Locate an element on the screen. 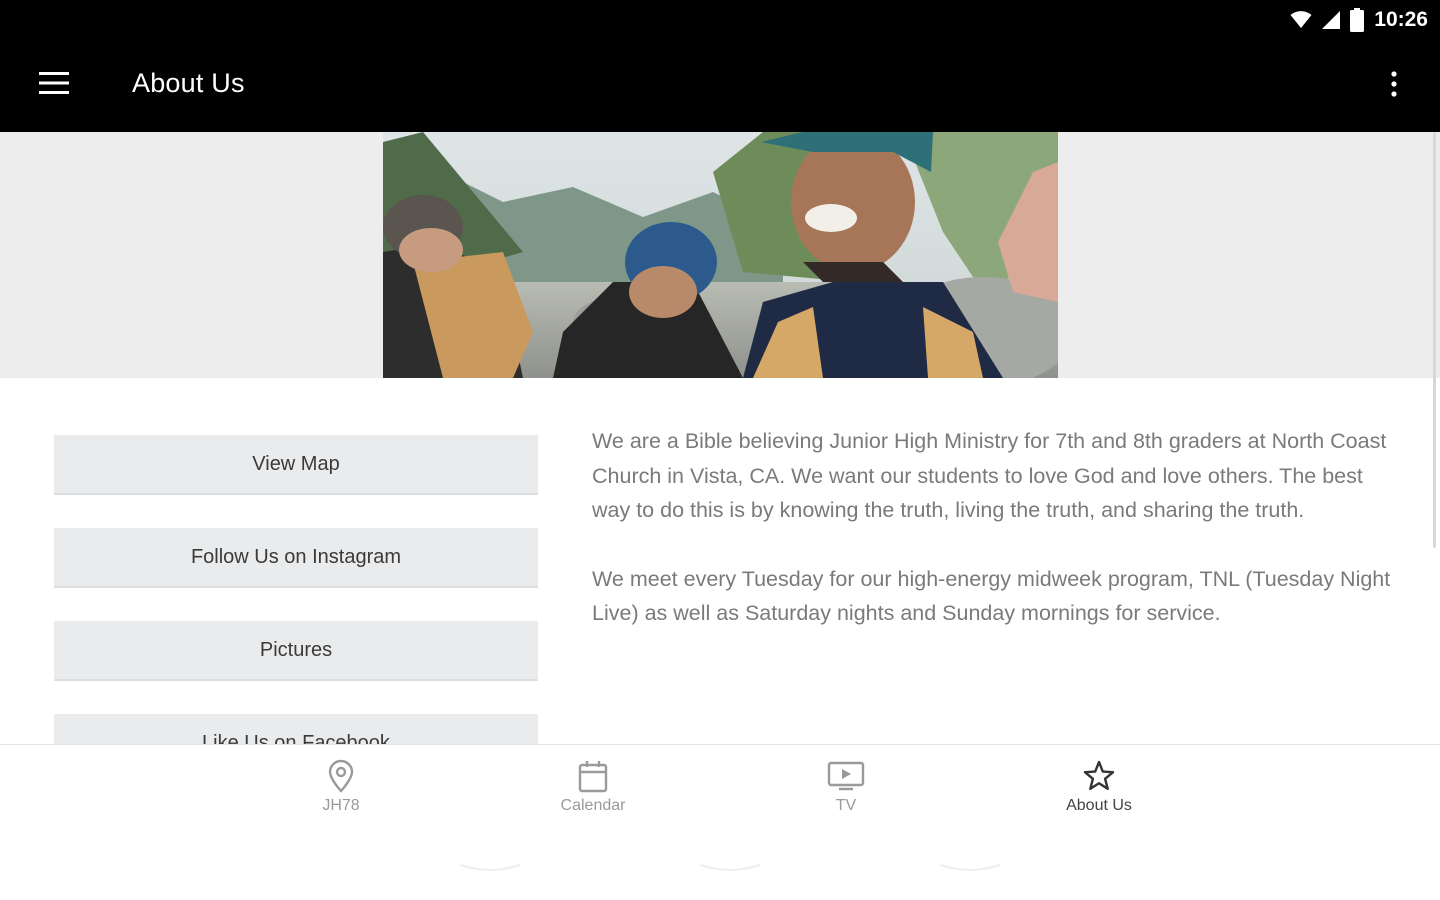 The image size is (1440, 900). nav-item-tv: TV is located at coordinates (846, 792).